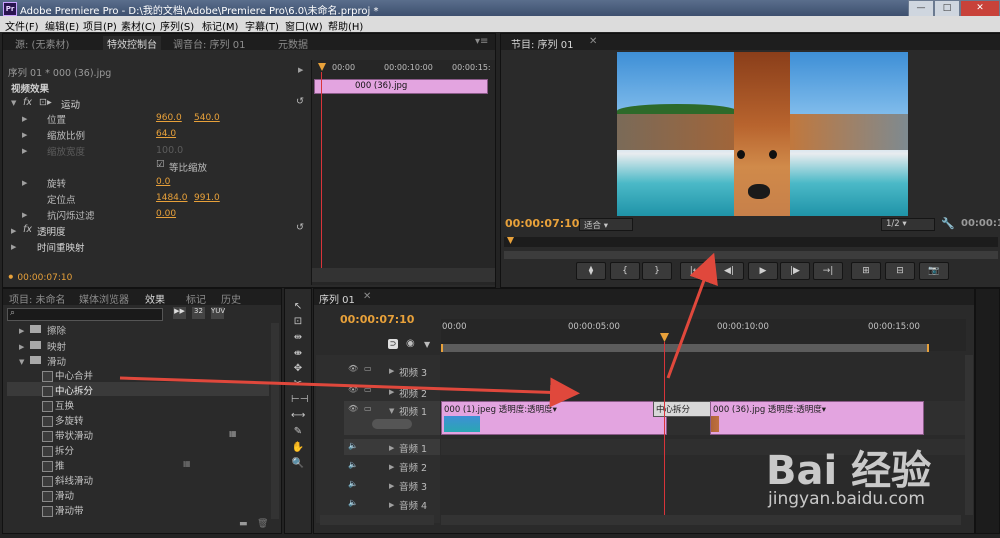 This screenshot has width=1000, height=538. I want to click on arrow-to-play-button, so click(692, 315).